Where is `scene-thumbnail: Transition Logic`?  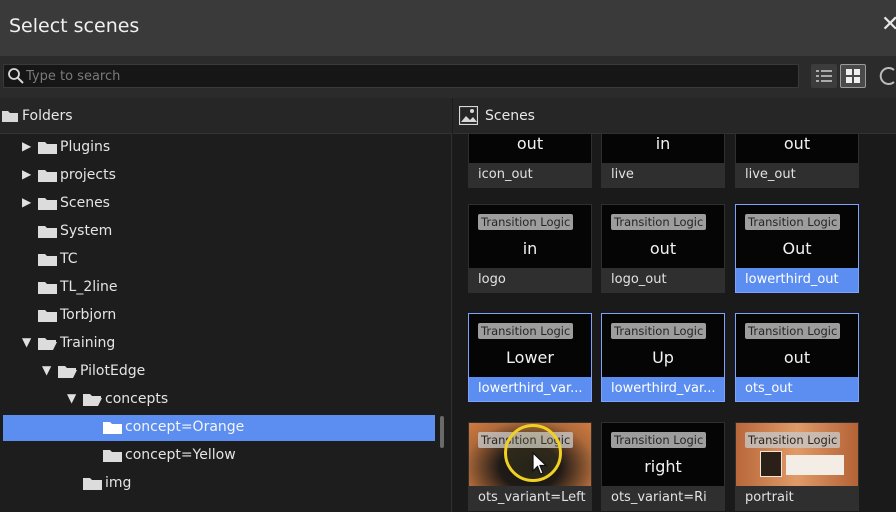 scene-thumbnail: Transition Logic is located at coordinates (797, 454).